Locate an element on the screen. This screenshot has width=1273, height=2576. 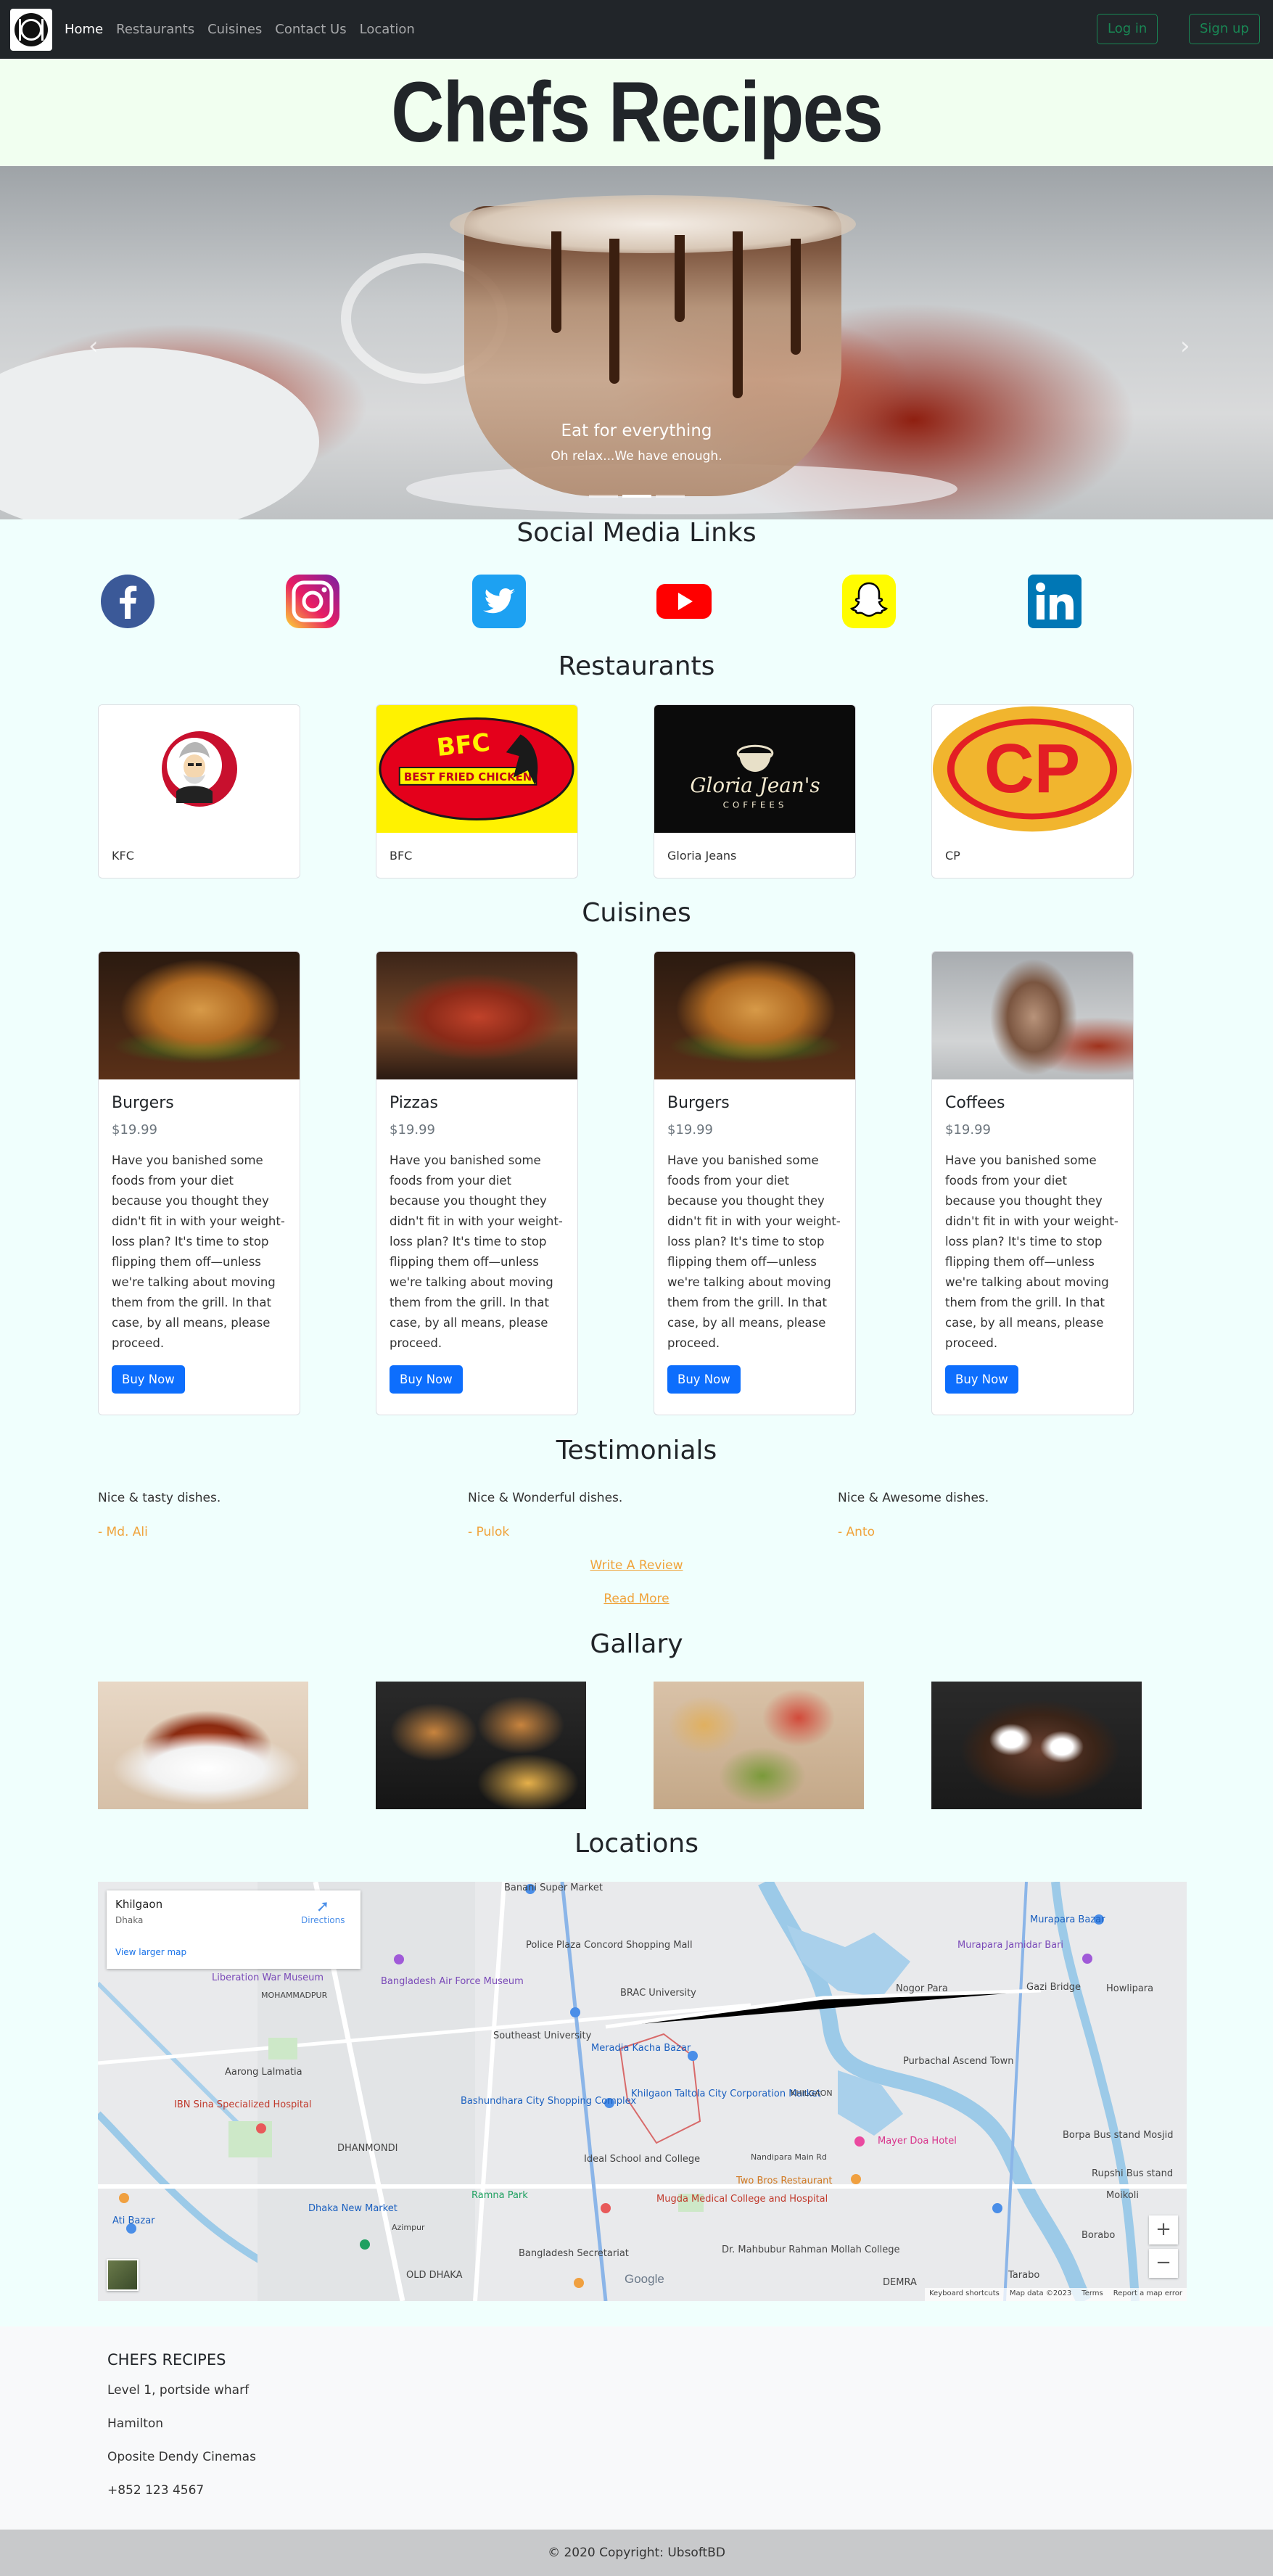
zoom-out-button: − is located at coordinates (1163, 2263).